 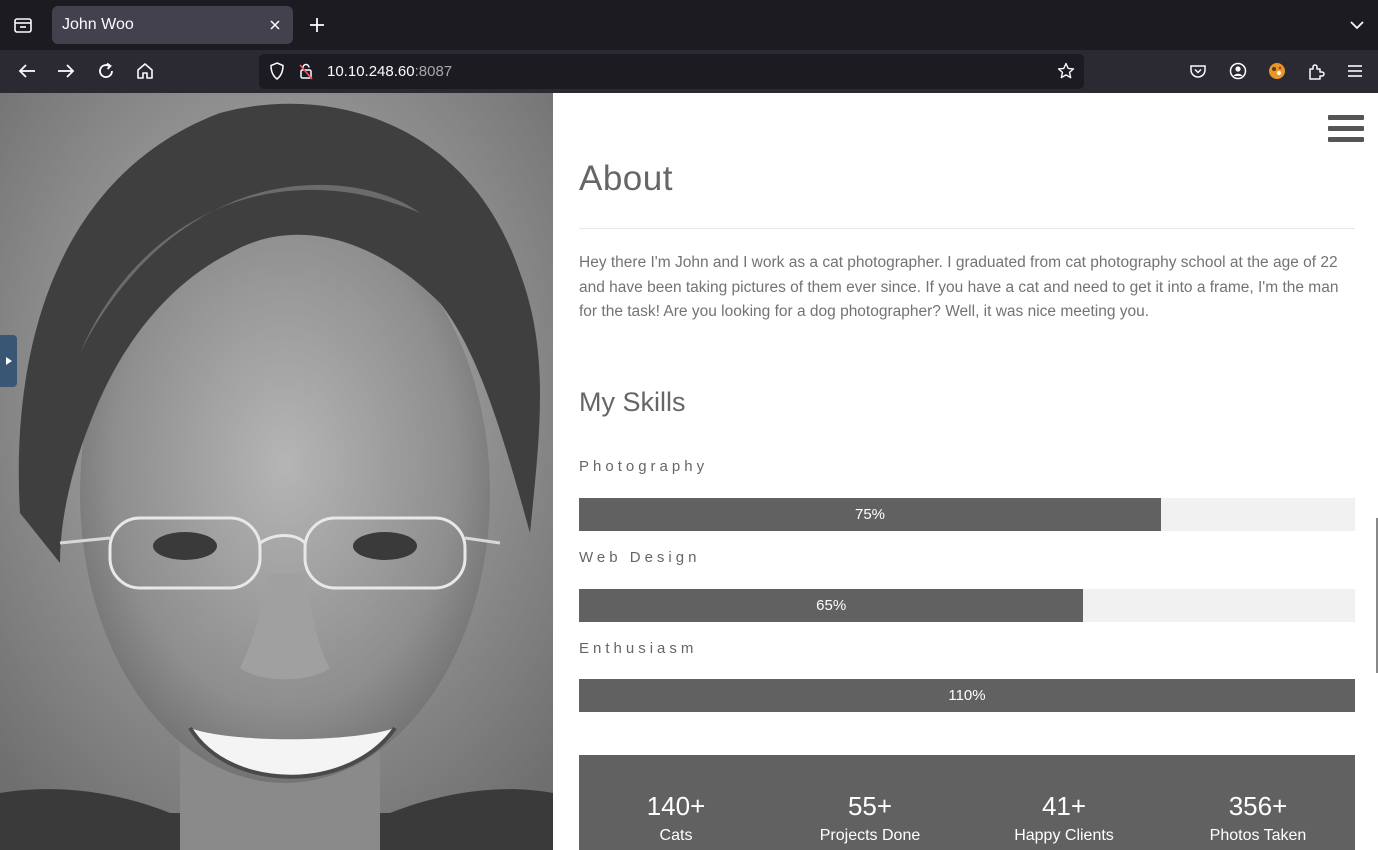 What do you see at coordinates (433, 71) in the screenshot?
I see `url-port: :8087` at bounding box center [433, 71].